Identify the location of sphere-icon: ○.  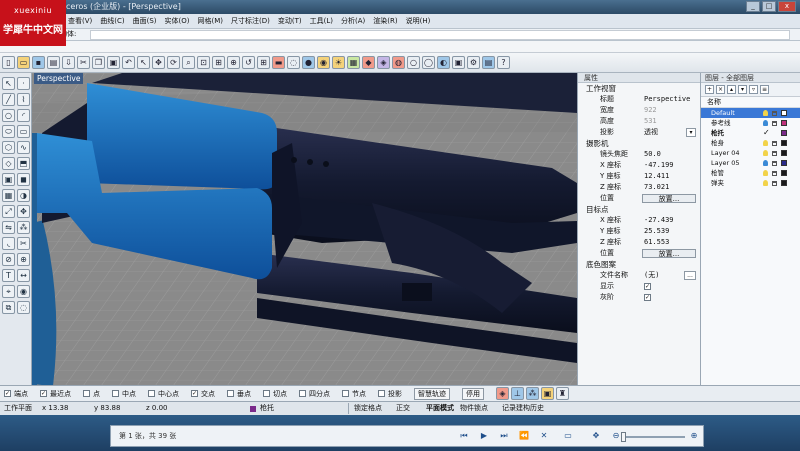
(413, 62).